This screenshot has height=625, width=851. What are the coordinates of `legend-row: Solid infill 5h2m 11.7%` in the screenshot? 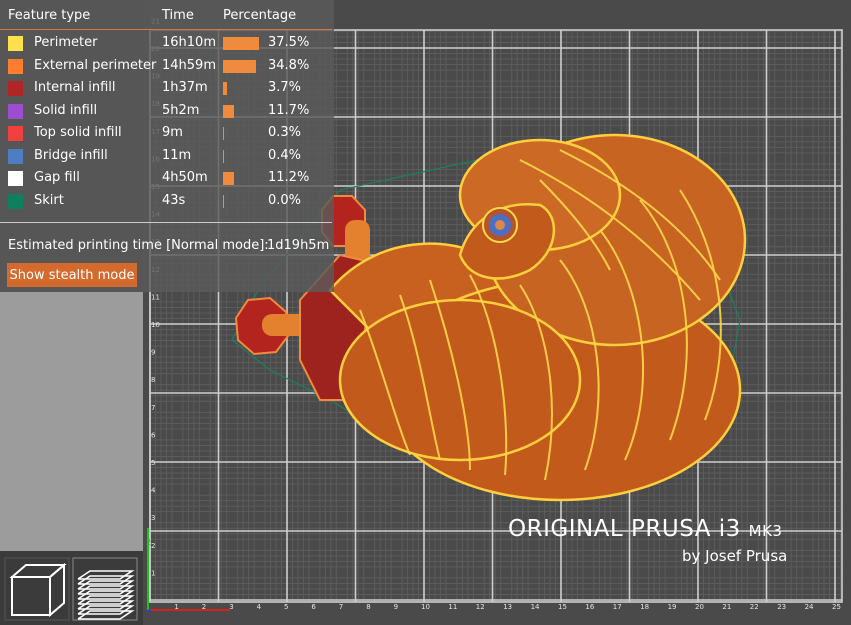 It's located at (167, 112).